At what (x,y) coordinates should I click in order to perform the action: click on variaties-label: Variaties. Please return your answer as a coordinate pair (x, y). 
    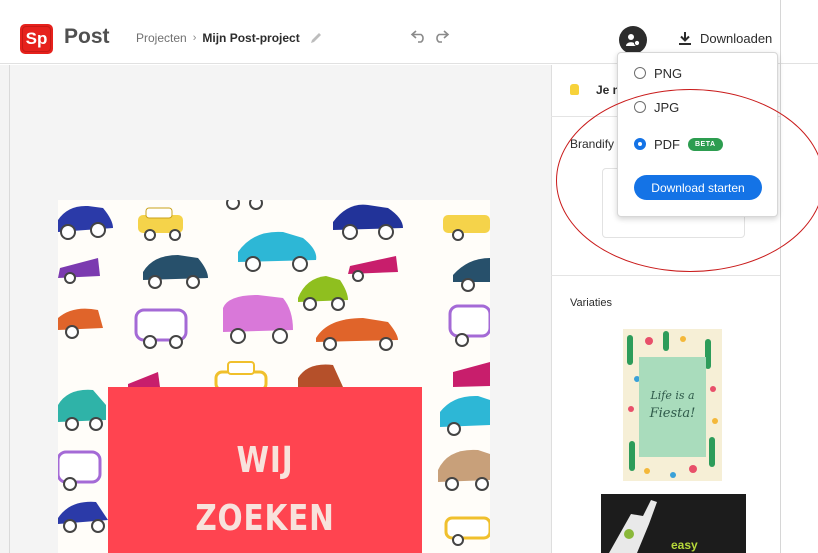
    Looking at the image, I should click on (591, 303).